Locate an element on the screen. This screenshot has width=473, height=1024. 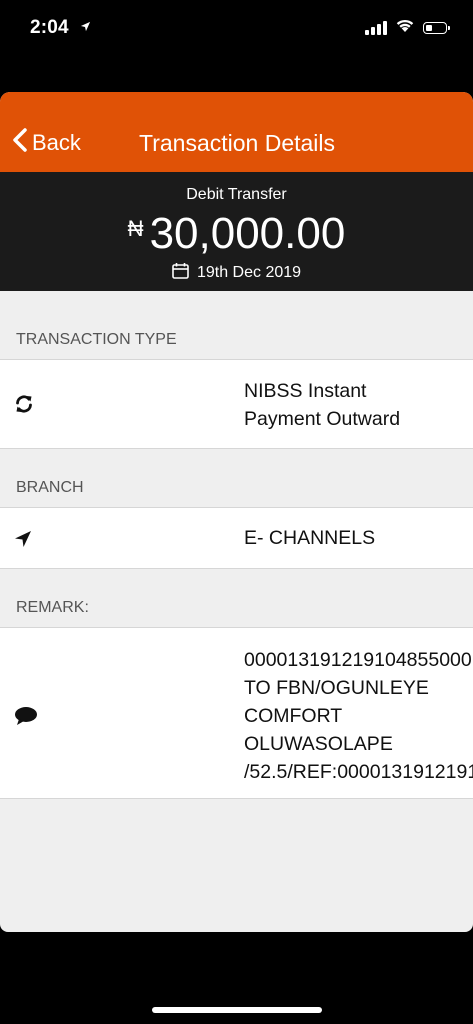
status-icons is located at coordinates (408, 28).